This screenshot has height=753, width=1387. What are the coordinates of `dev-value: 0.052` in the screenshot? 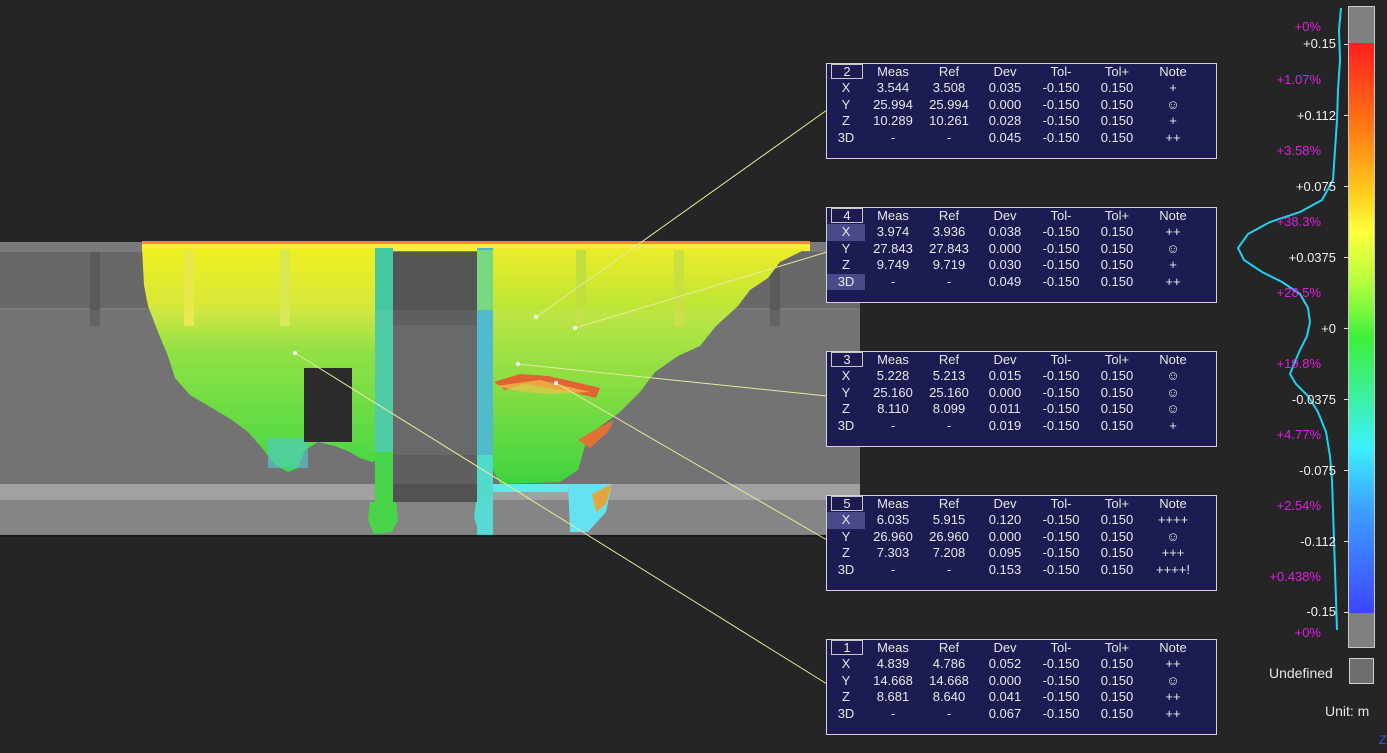 It's located at (1005, 664).